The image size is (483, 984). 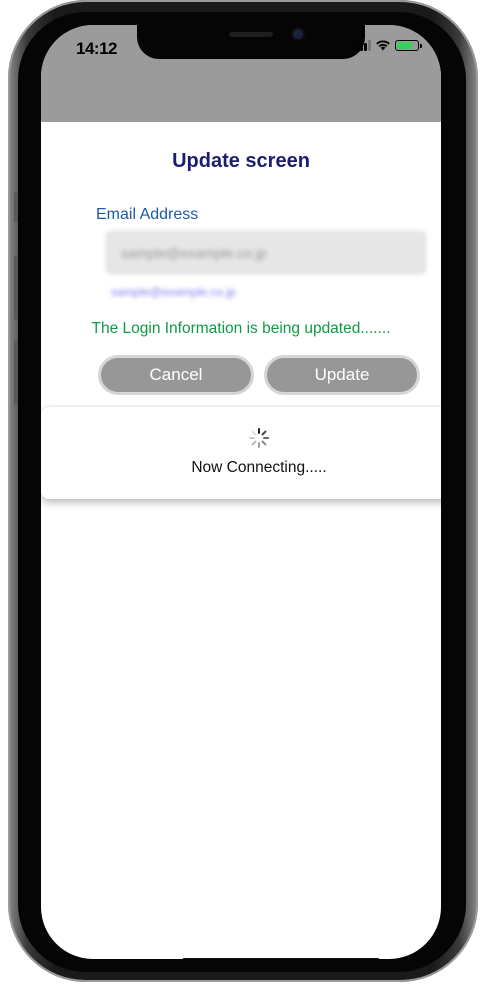 What do you see at coordinates (176, 375) in the screenshot?
I see `cancel-button: Cancel` at bounding box center [176, 375].